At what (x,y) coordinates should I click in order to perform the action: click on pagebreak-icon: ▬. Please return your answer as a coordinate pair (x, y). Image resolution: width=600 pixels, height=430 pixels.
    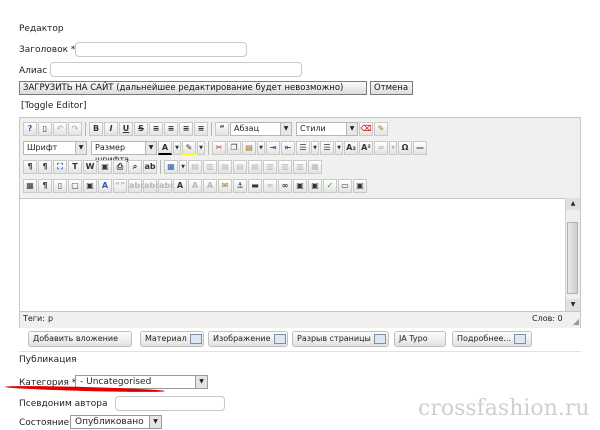
    Looking at the image, I should click on (255, 186).